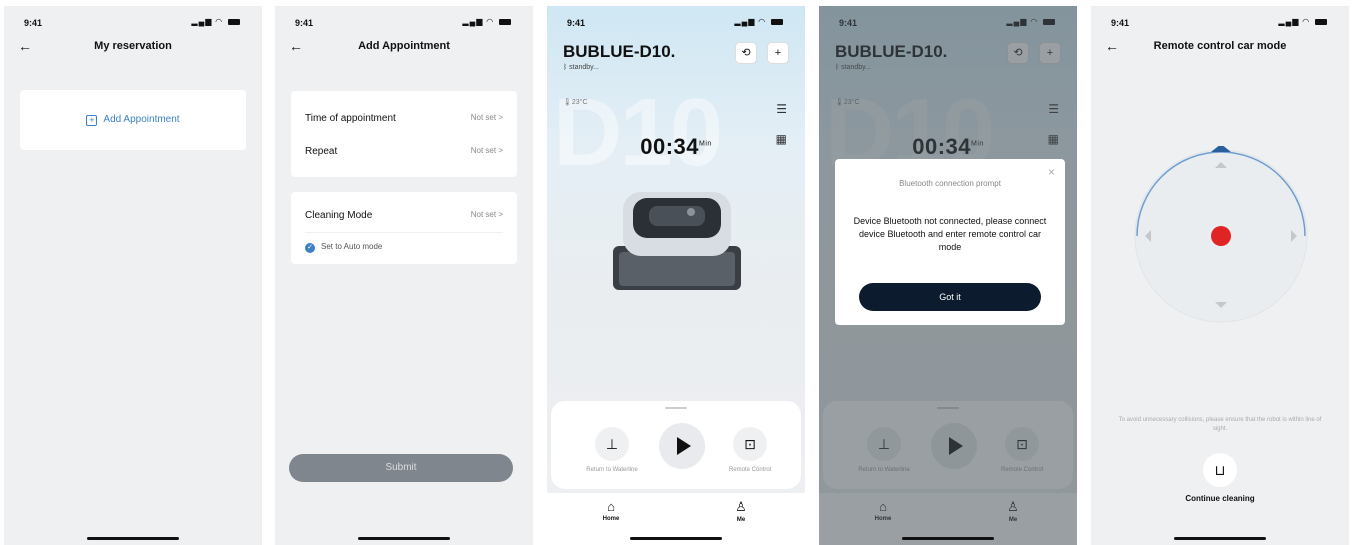 The height and width of the screenshot is (545, 1352). I want to click on nav-bar: ← Add Appointment, so click(404, 48).